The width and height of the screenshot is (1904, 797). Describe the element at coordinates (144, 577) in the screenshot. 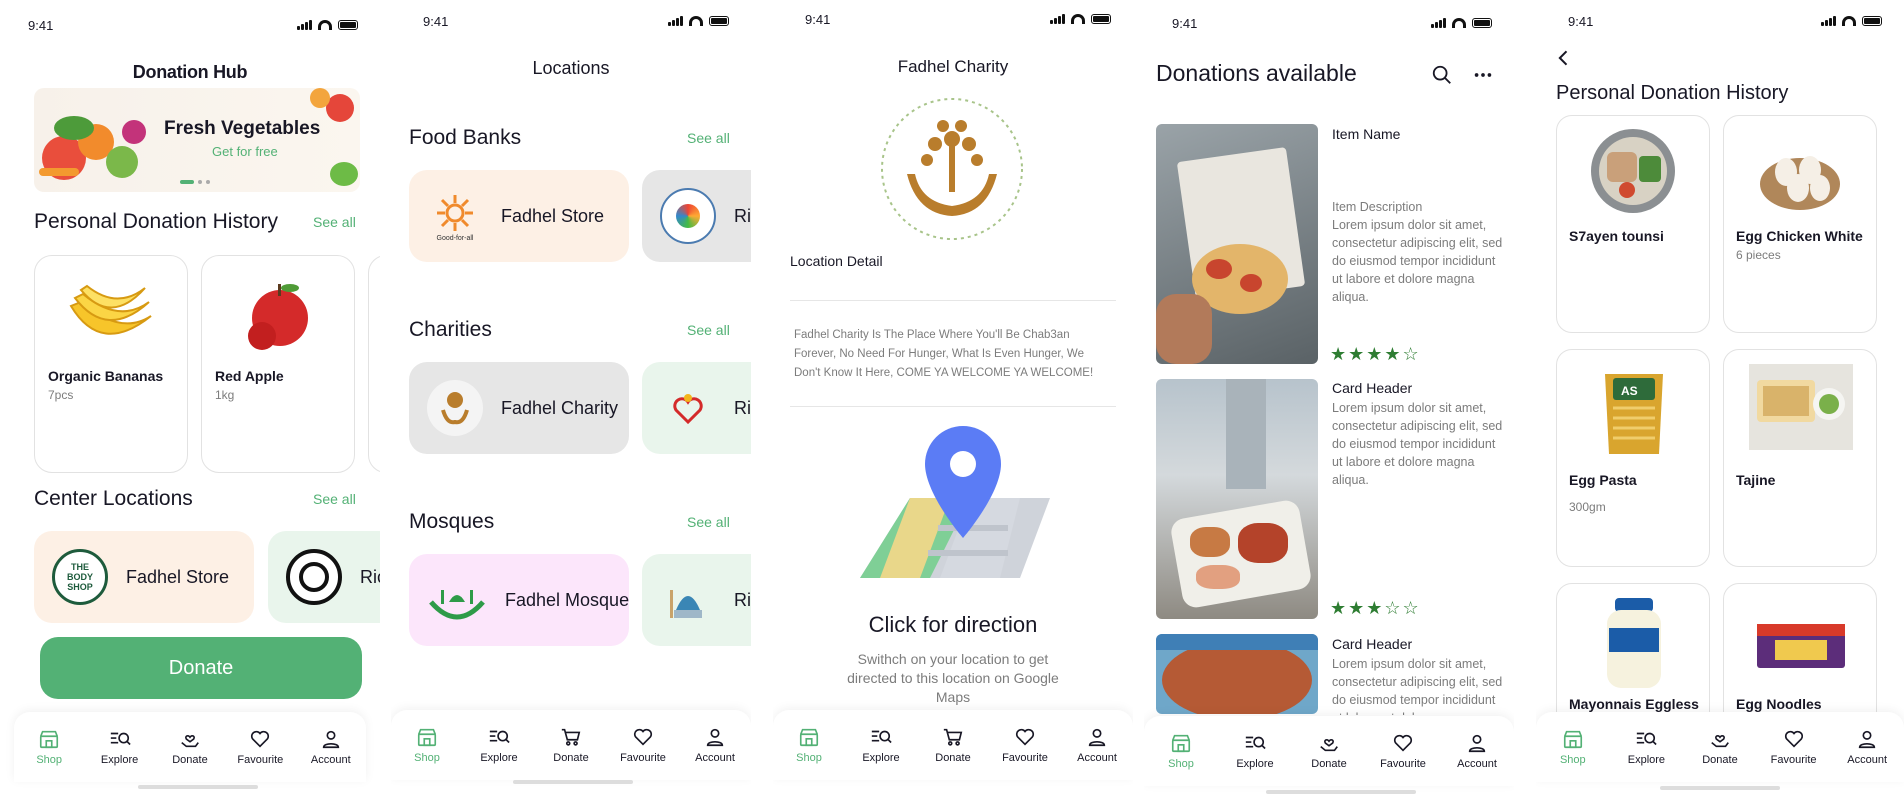

I see `location-card: THE BODY SHOP Fadhel Store` at that location.